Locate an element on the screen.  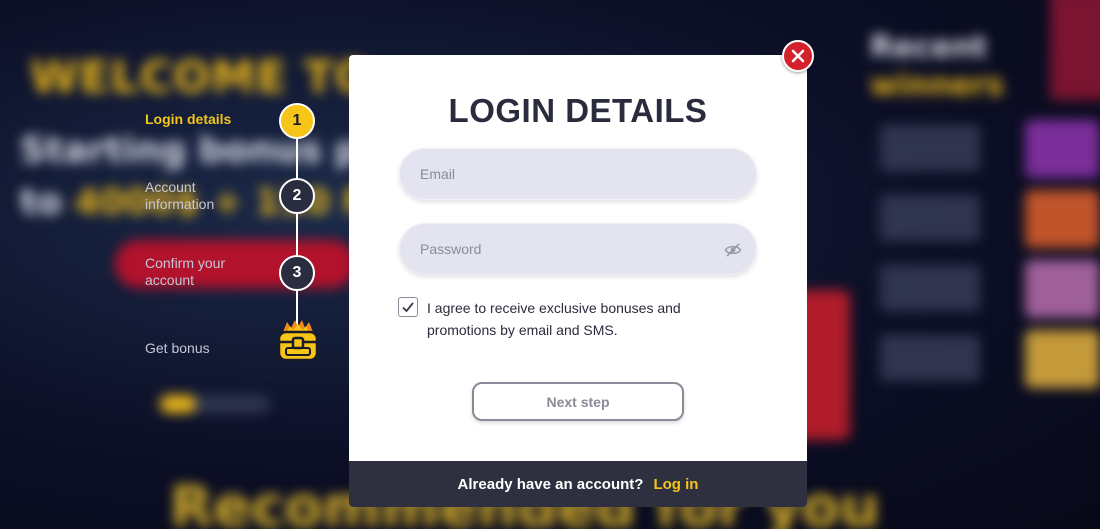
bg-welcome-title: WELCOME TO is located at coordinates (201, 77).